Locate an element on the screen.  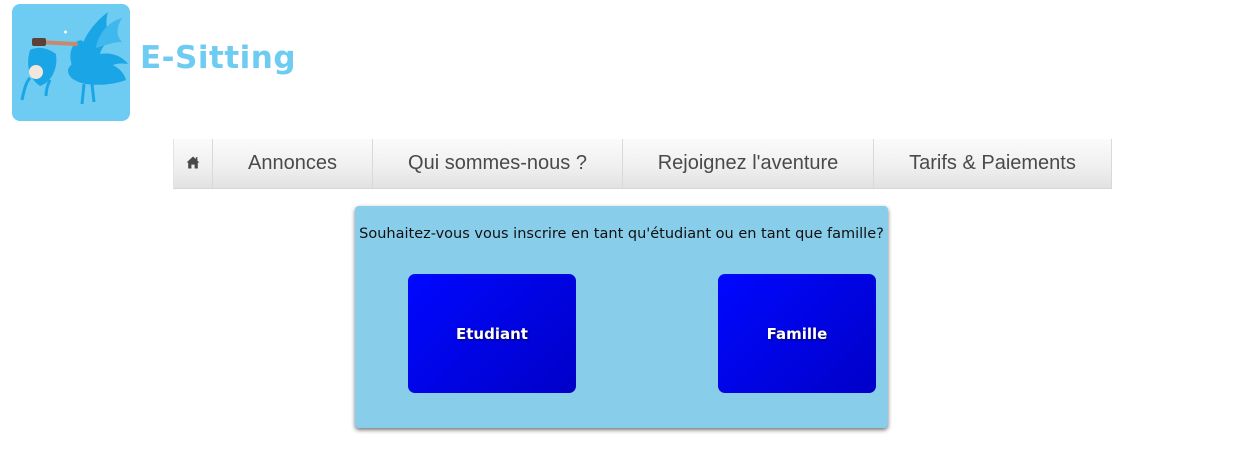
home-icon is located at coordinates (193, 163).